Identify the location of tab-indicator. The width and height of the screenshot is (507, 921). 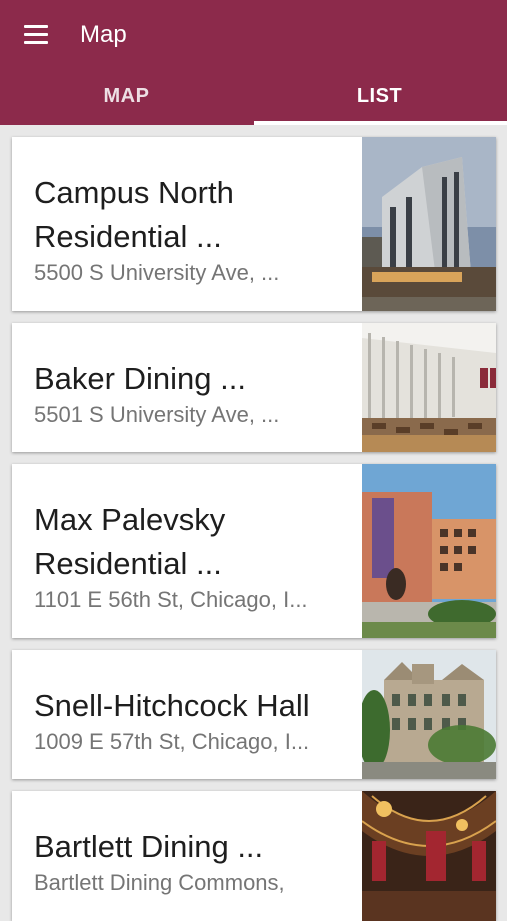
(380, 123).